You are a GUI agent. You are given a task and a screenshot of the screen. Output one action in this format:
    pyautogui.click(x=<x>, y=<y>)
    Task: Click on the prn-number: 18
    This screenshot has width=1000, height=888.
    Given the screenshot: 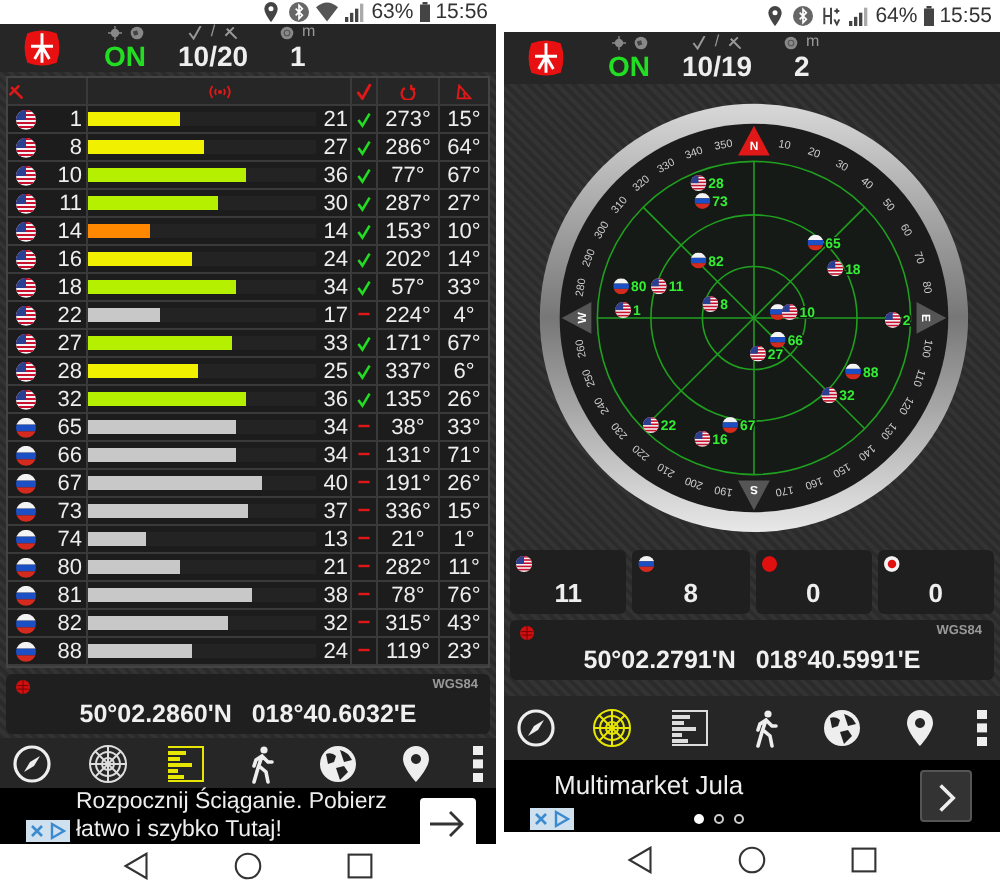 What is the action you would take?
    pyautogui.click(x=69, y=287)
    